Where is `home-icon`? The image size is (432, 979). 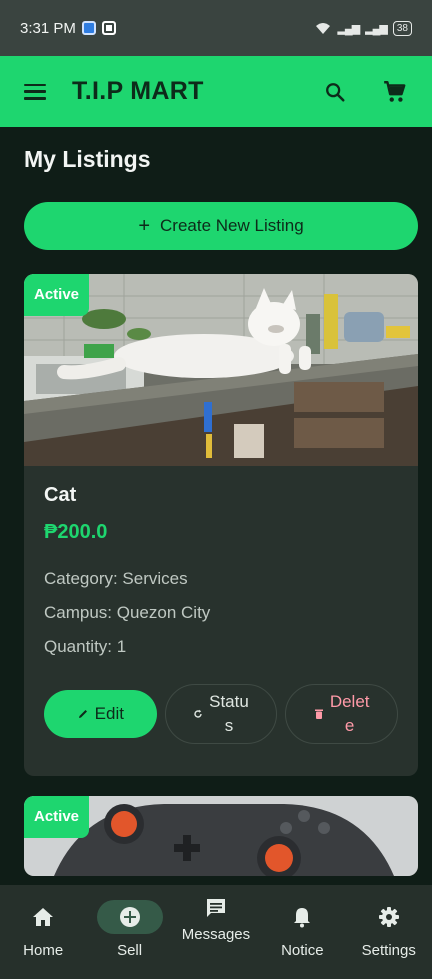 home-icon is located at coordinates (43, 917).